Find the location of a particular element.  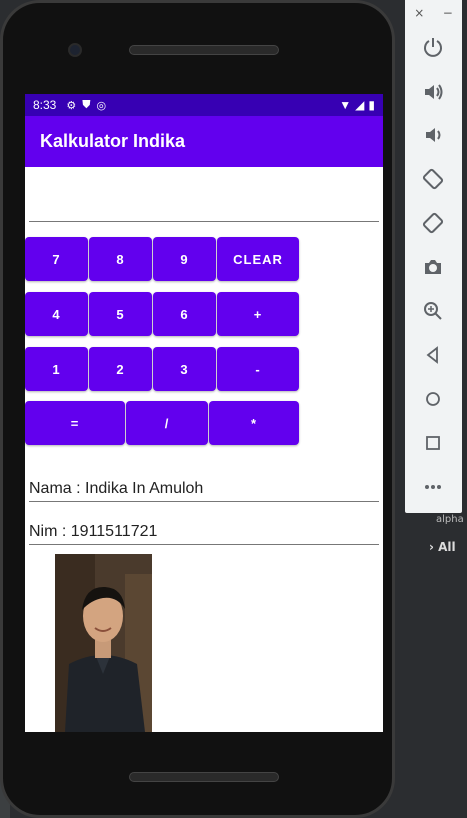

shield-icon: ⛊ is located at coordinates (86, 104).